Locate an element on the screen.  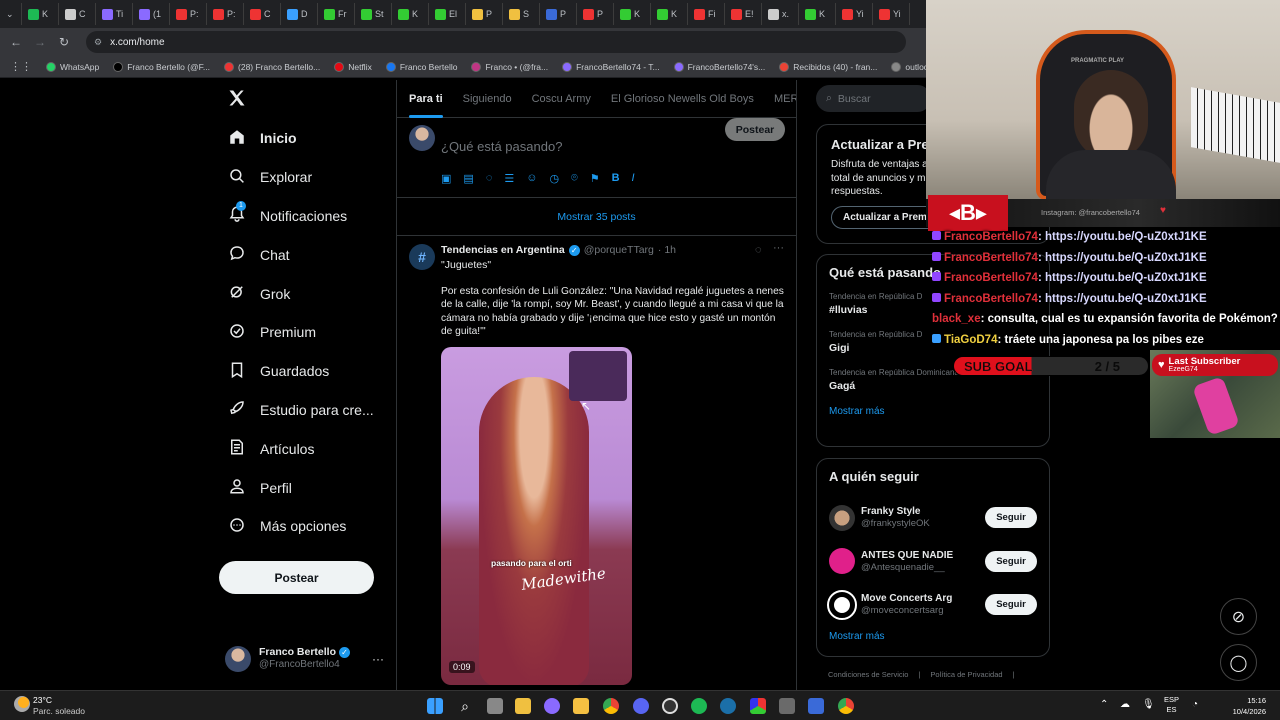
browser-tab: Fr is located at coordinates (336, 14).